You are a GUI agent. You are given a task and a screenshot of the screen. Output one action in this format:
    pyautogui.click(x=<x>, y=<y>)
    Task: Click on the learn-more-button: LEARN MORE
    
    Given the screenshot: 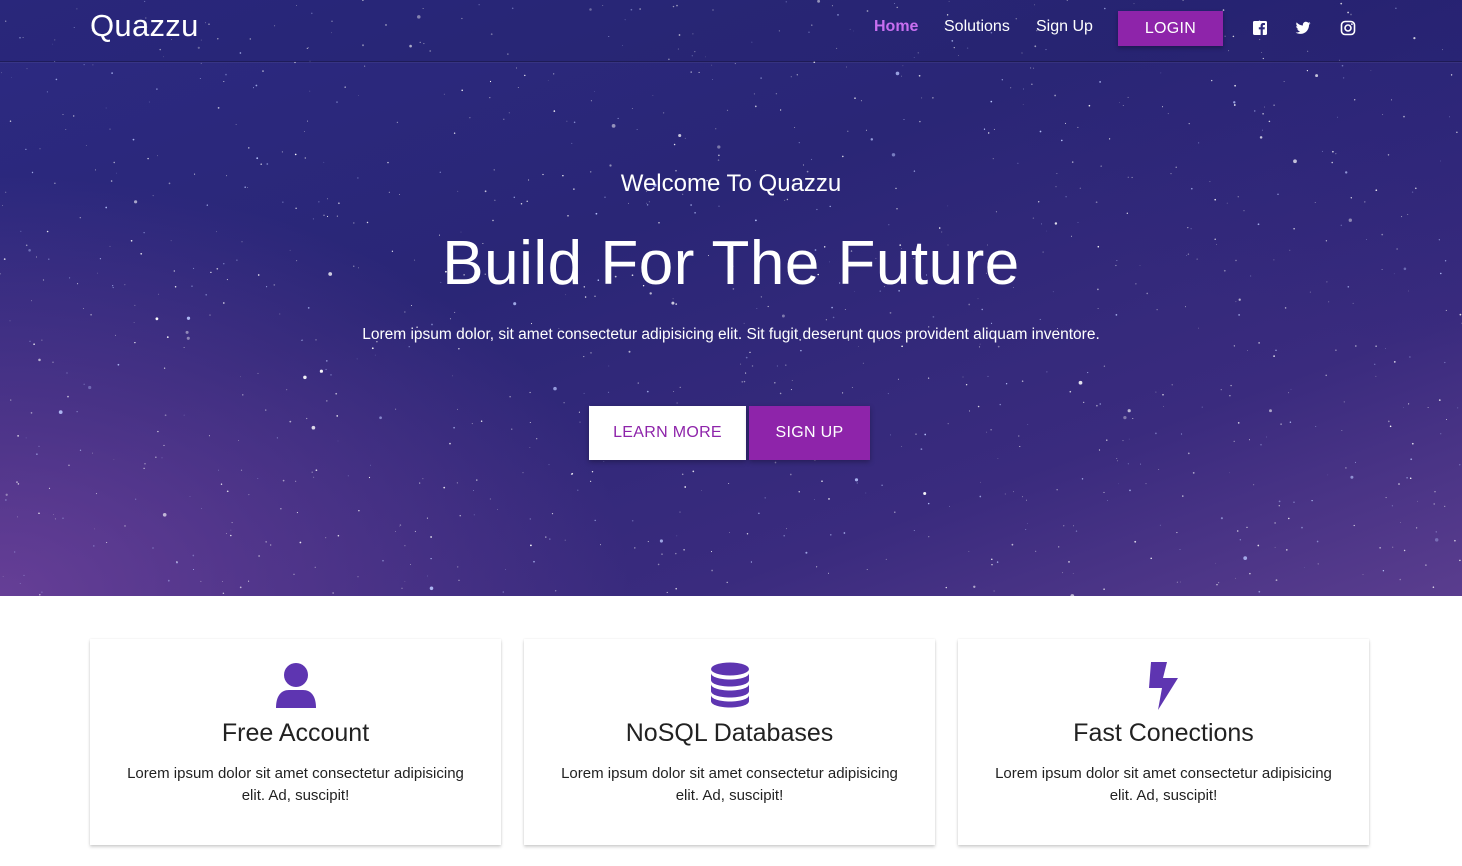 What is the action you would take?
    pyautogui.click(x=667, y=433)
    